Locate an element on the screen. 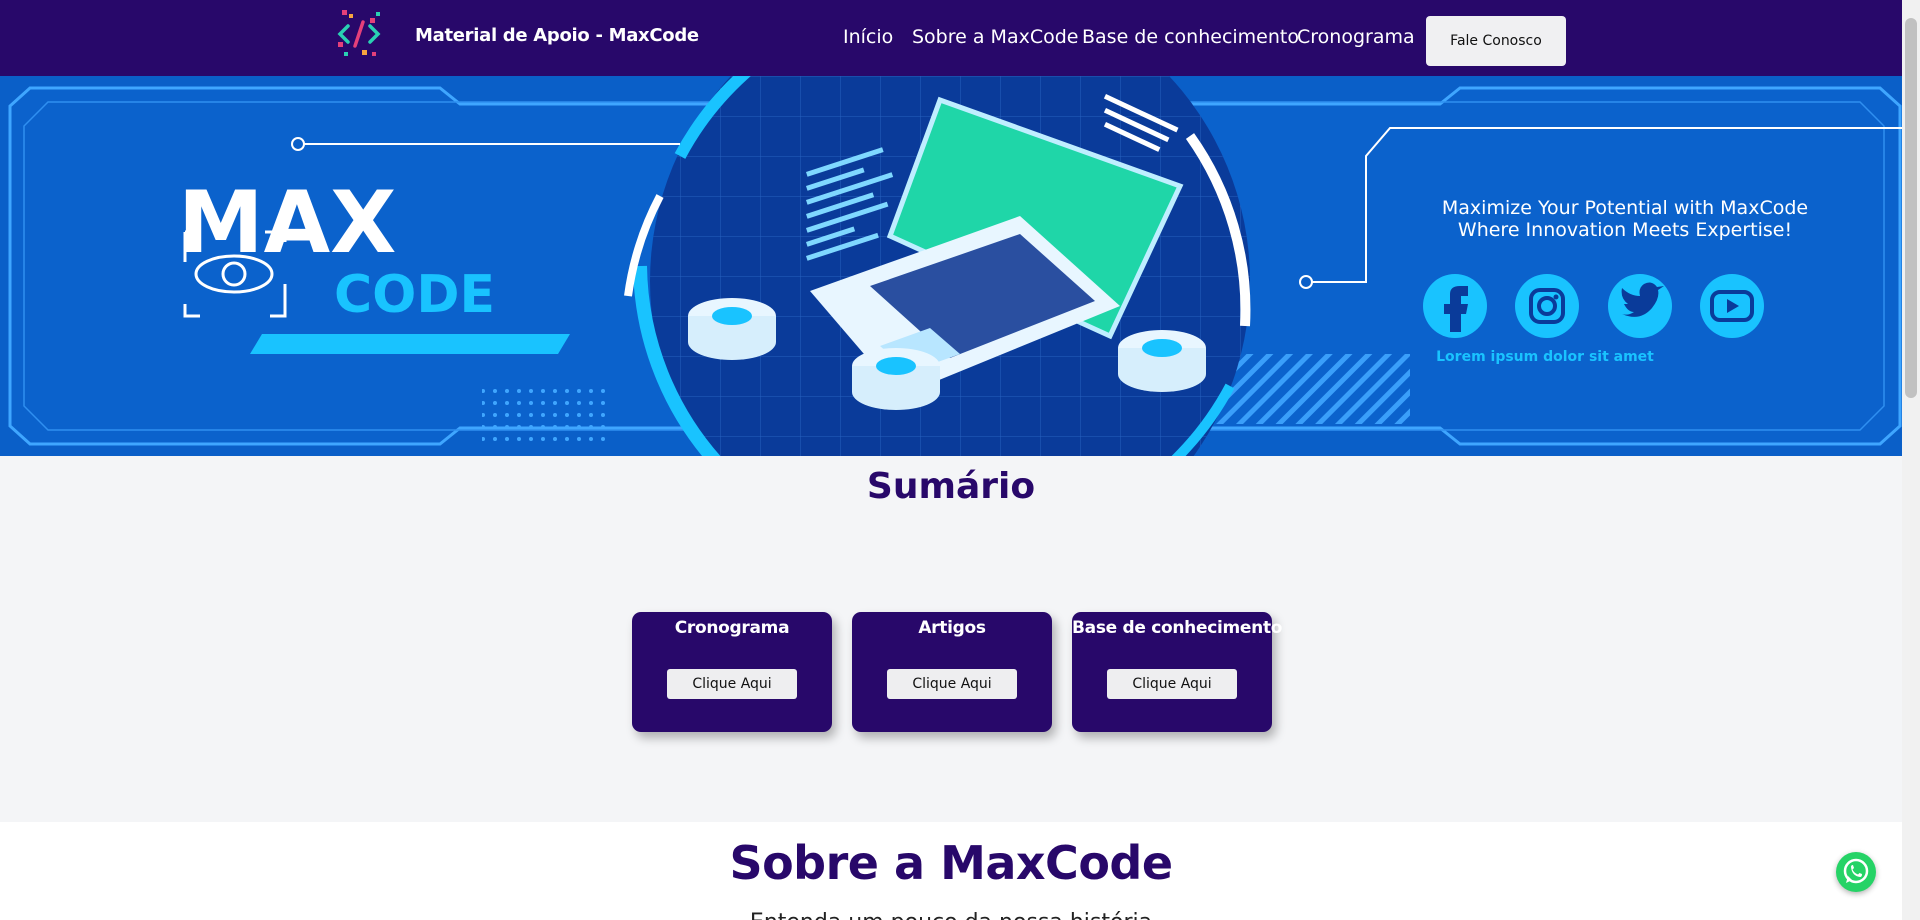  card-cronograma-button: Clique Aqui is located at coordinates (732, 684).